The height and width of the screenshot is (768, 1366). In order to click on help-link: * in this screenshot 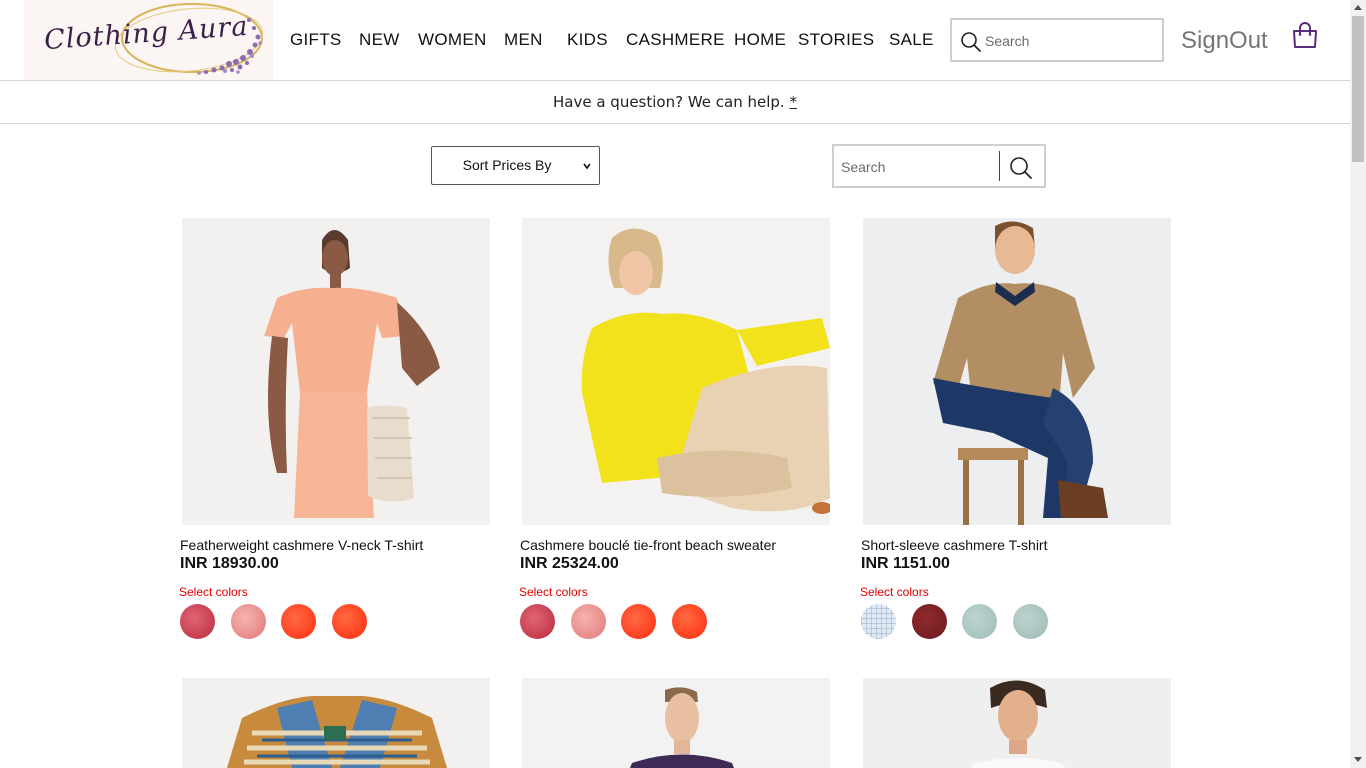, I will do `click(793, 102)`.